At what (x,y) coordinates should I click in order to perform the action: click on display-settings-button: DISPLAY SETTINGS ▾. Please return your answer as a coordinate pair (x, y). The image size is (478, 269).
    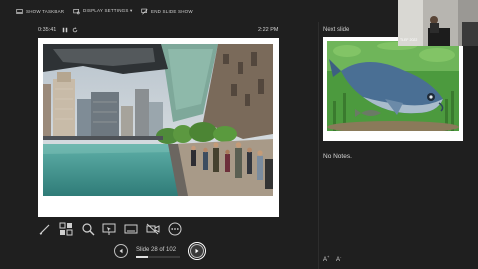
    Looking at the image, I should click on (102, 11).